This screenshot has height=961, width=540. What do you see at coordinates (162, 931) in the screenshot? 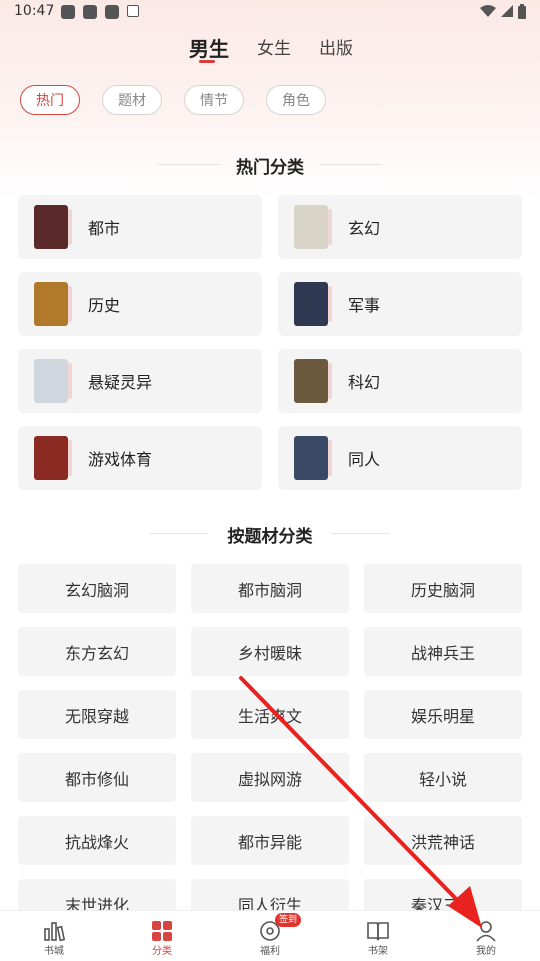
I see `grid-icon` at bounding box center [162, 931].